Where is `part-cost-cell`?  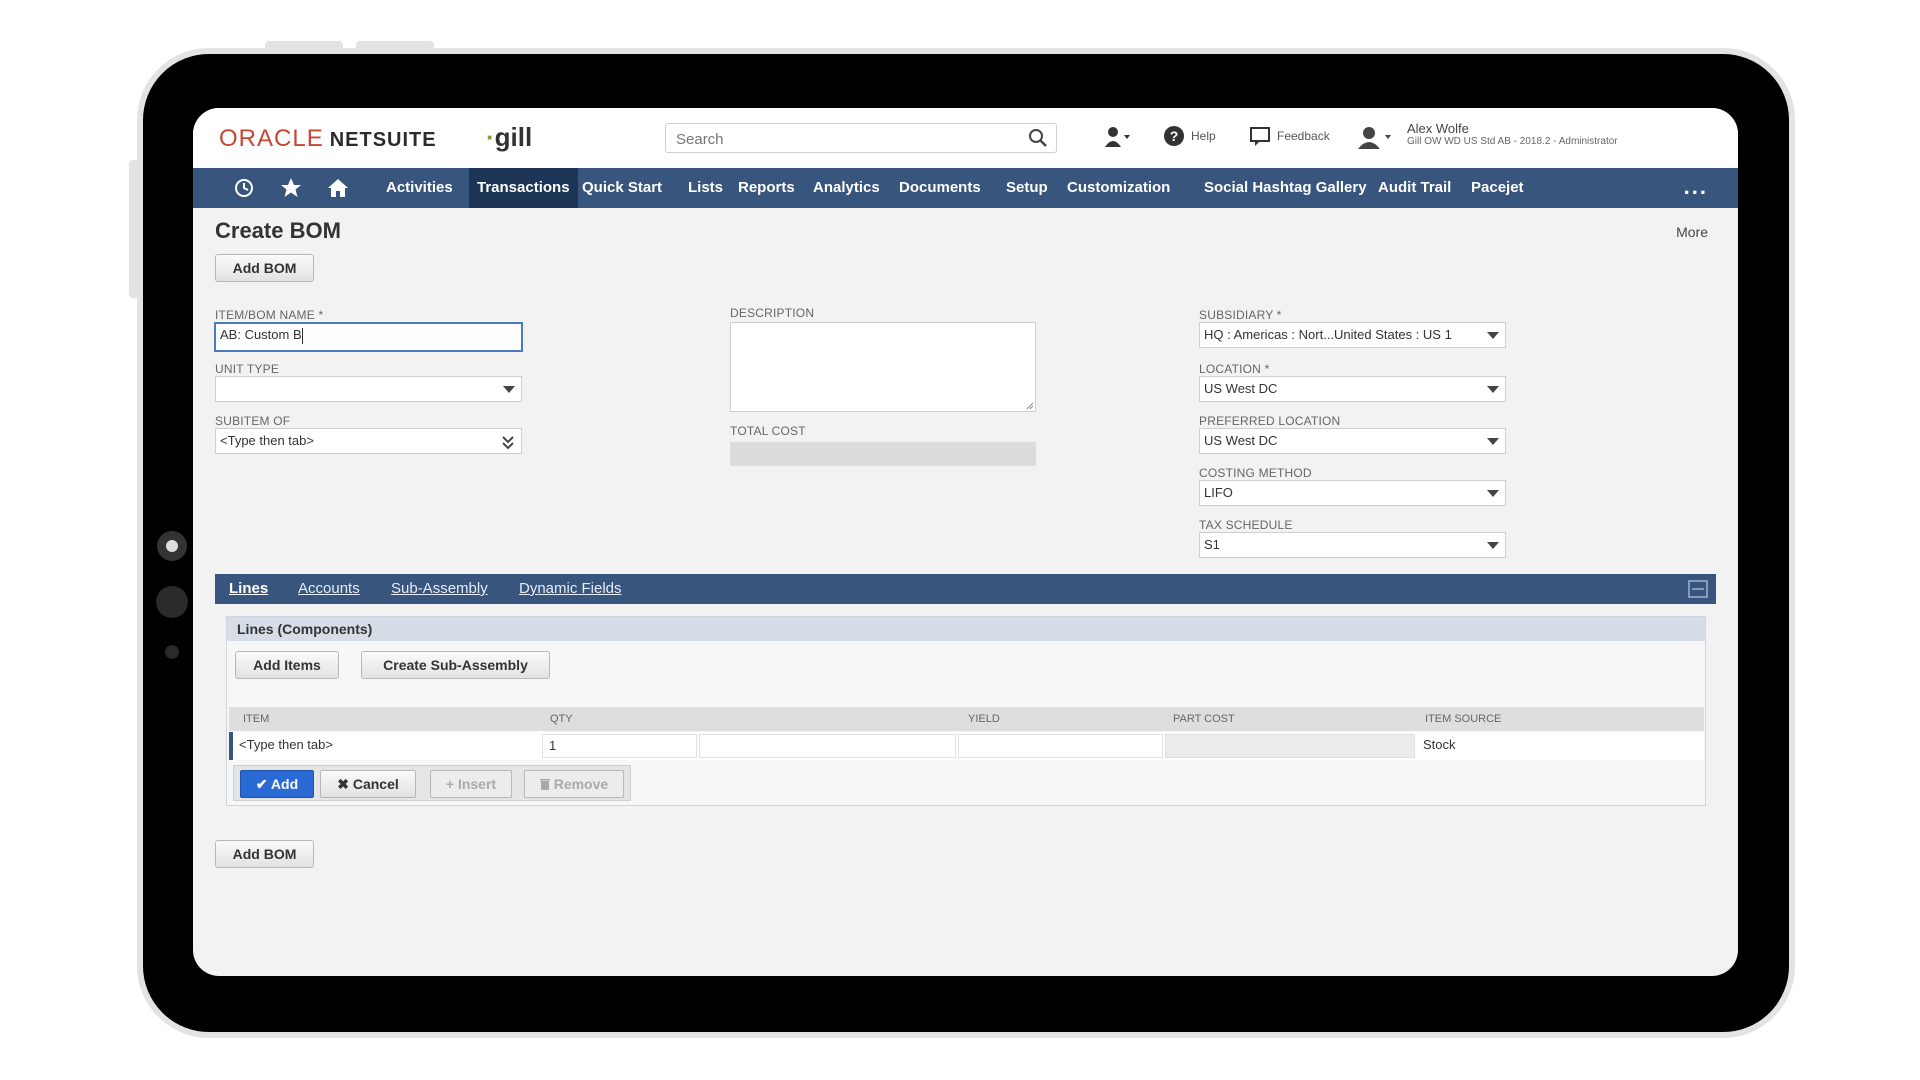 part-cost-cell is located at coordinates (1290, 746).